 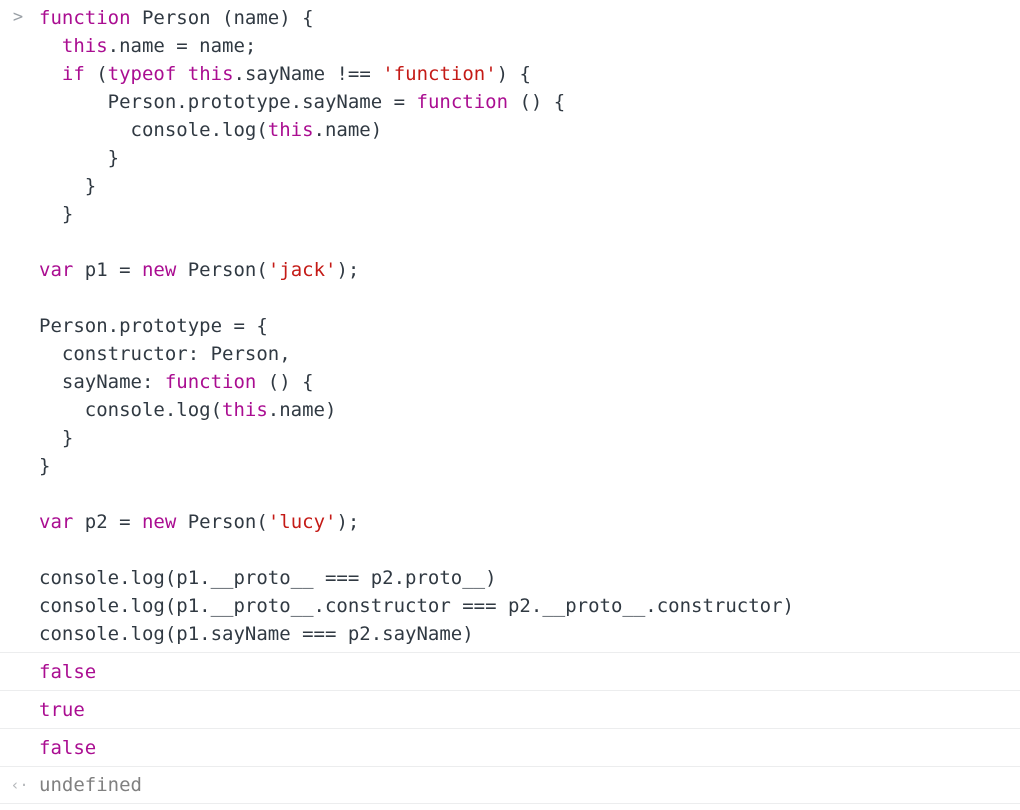 What do you see at coordinates (228, 102) in the screenshot?
I see `code-token: Person.prototype.sayName =` at bounding box center [228, 102].